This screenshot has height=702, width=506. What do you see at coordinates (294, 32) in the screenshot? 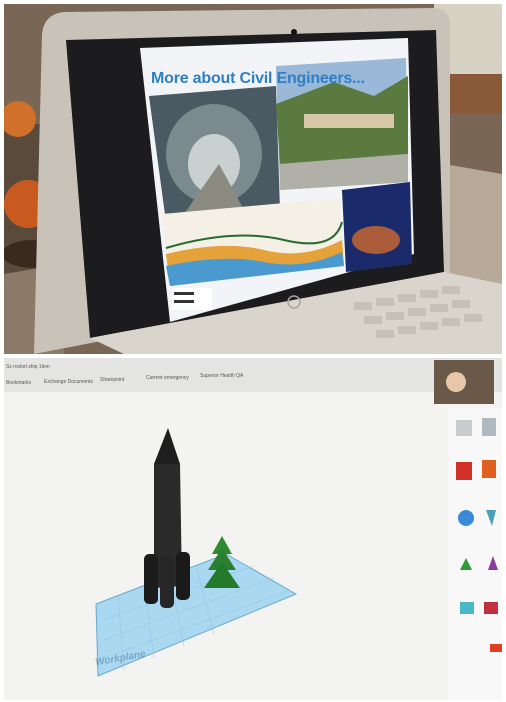
I see `webcam-icon` at bounding box center [294, 32].